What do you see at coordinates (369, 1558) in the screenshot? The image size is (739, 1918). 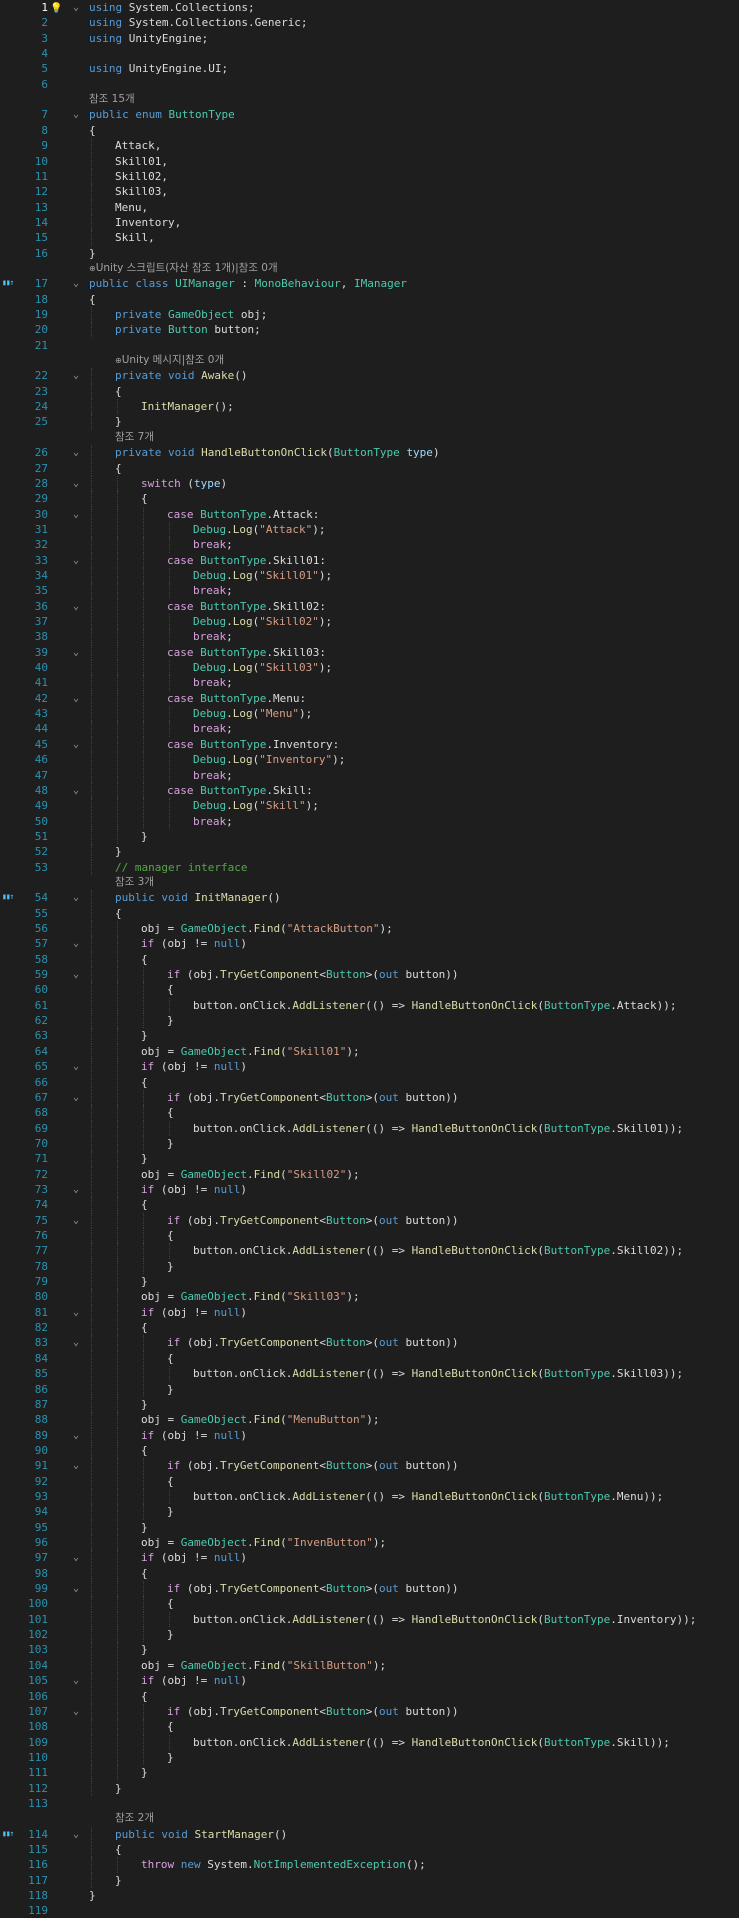 I see `code-line: 97 ⌄ if (obj != null)` at bounding box center [369, 1558].